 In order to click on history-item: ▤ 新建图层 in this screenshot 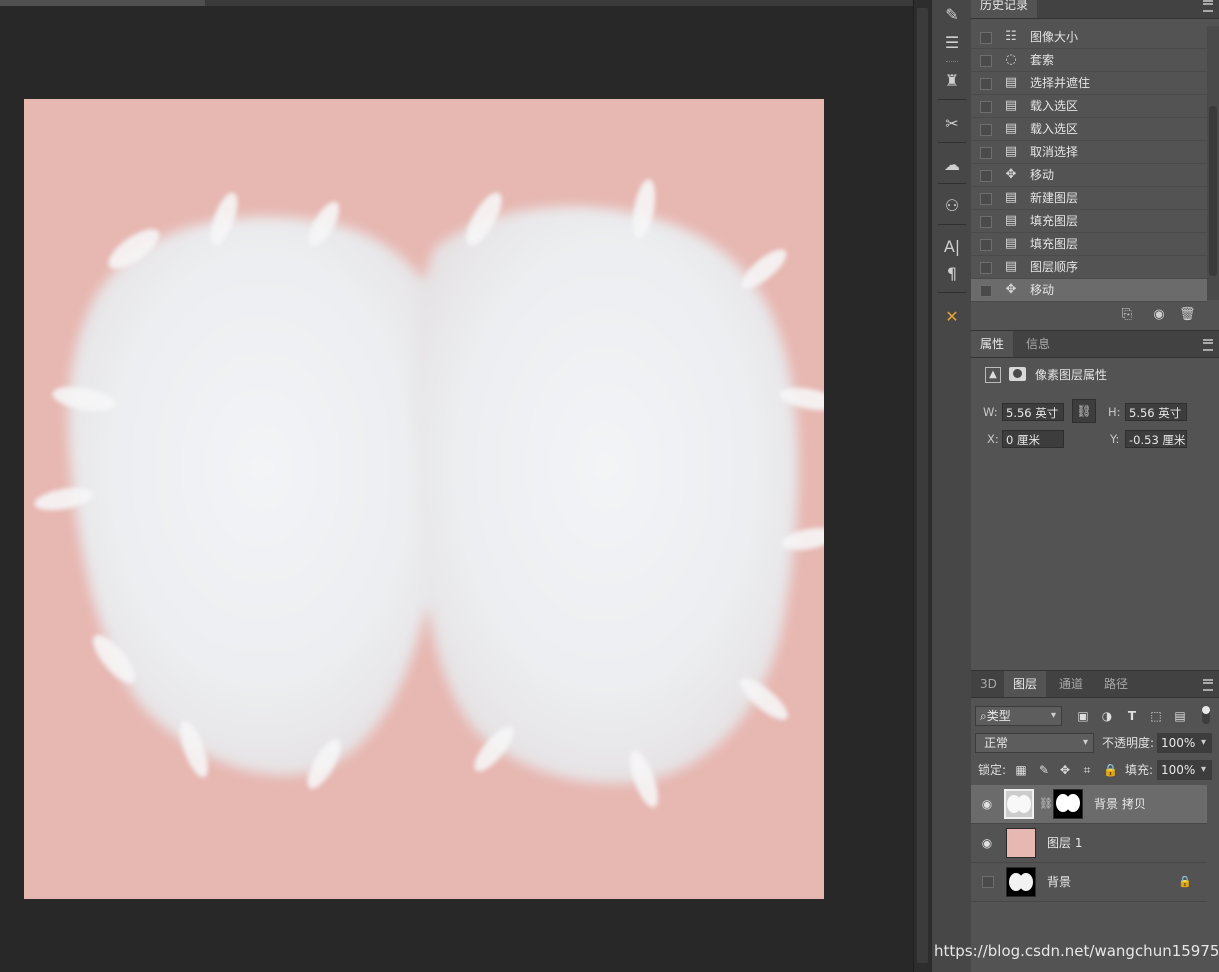, I will do `click(1089, 198)`.